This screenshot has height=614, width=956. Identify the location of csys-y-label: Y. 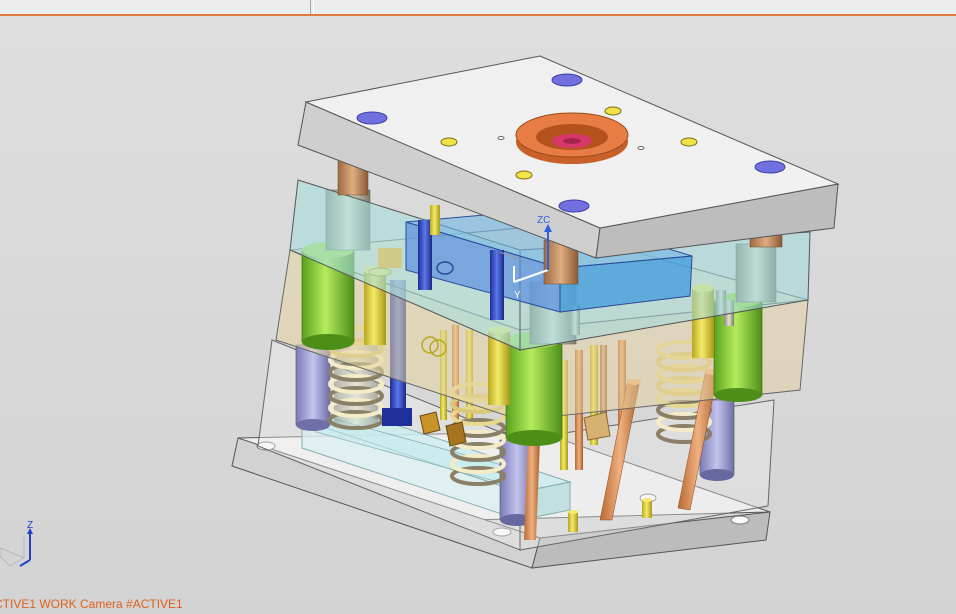
(517, 295).